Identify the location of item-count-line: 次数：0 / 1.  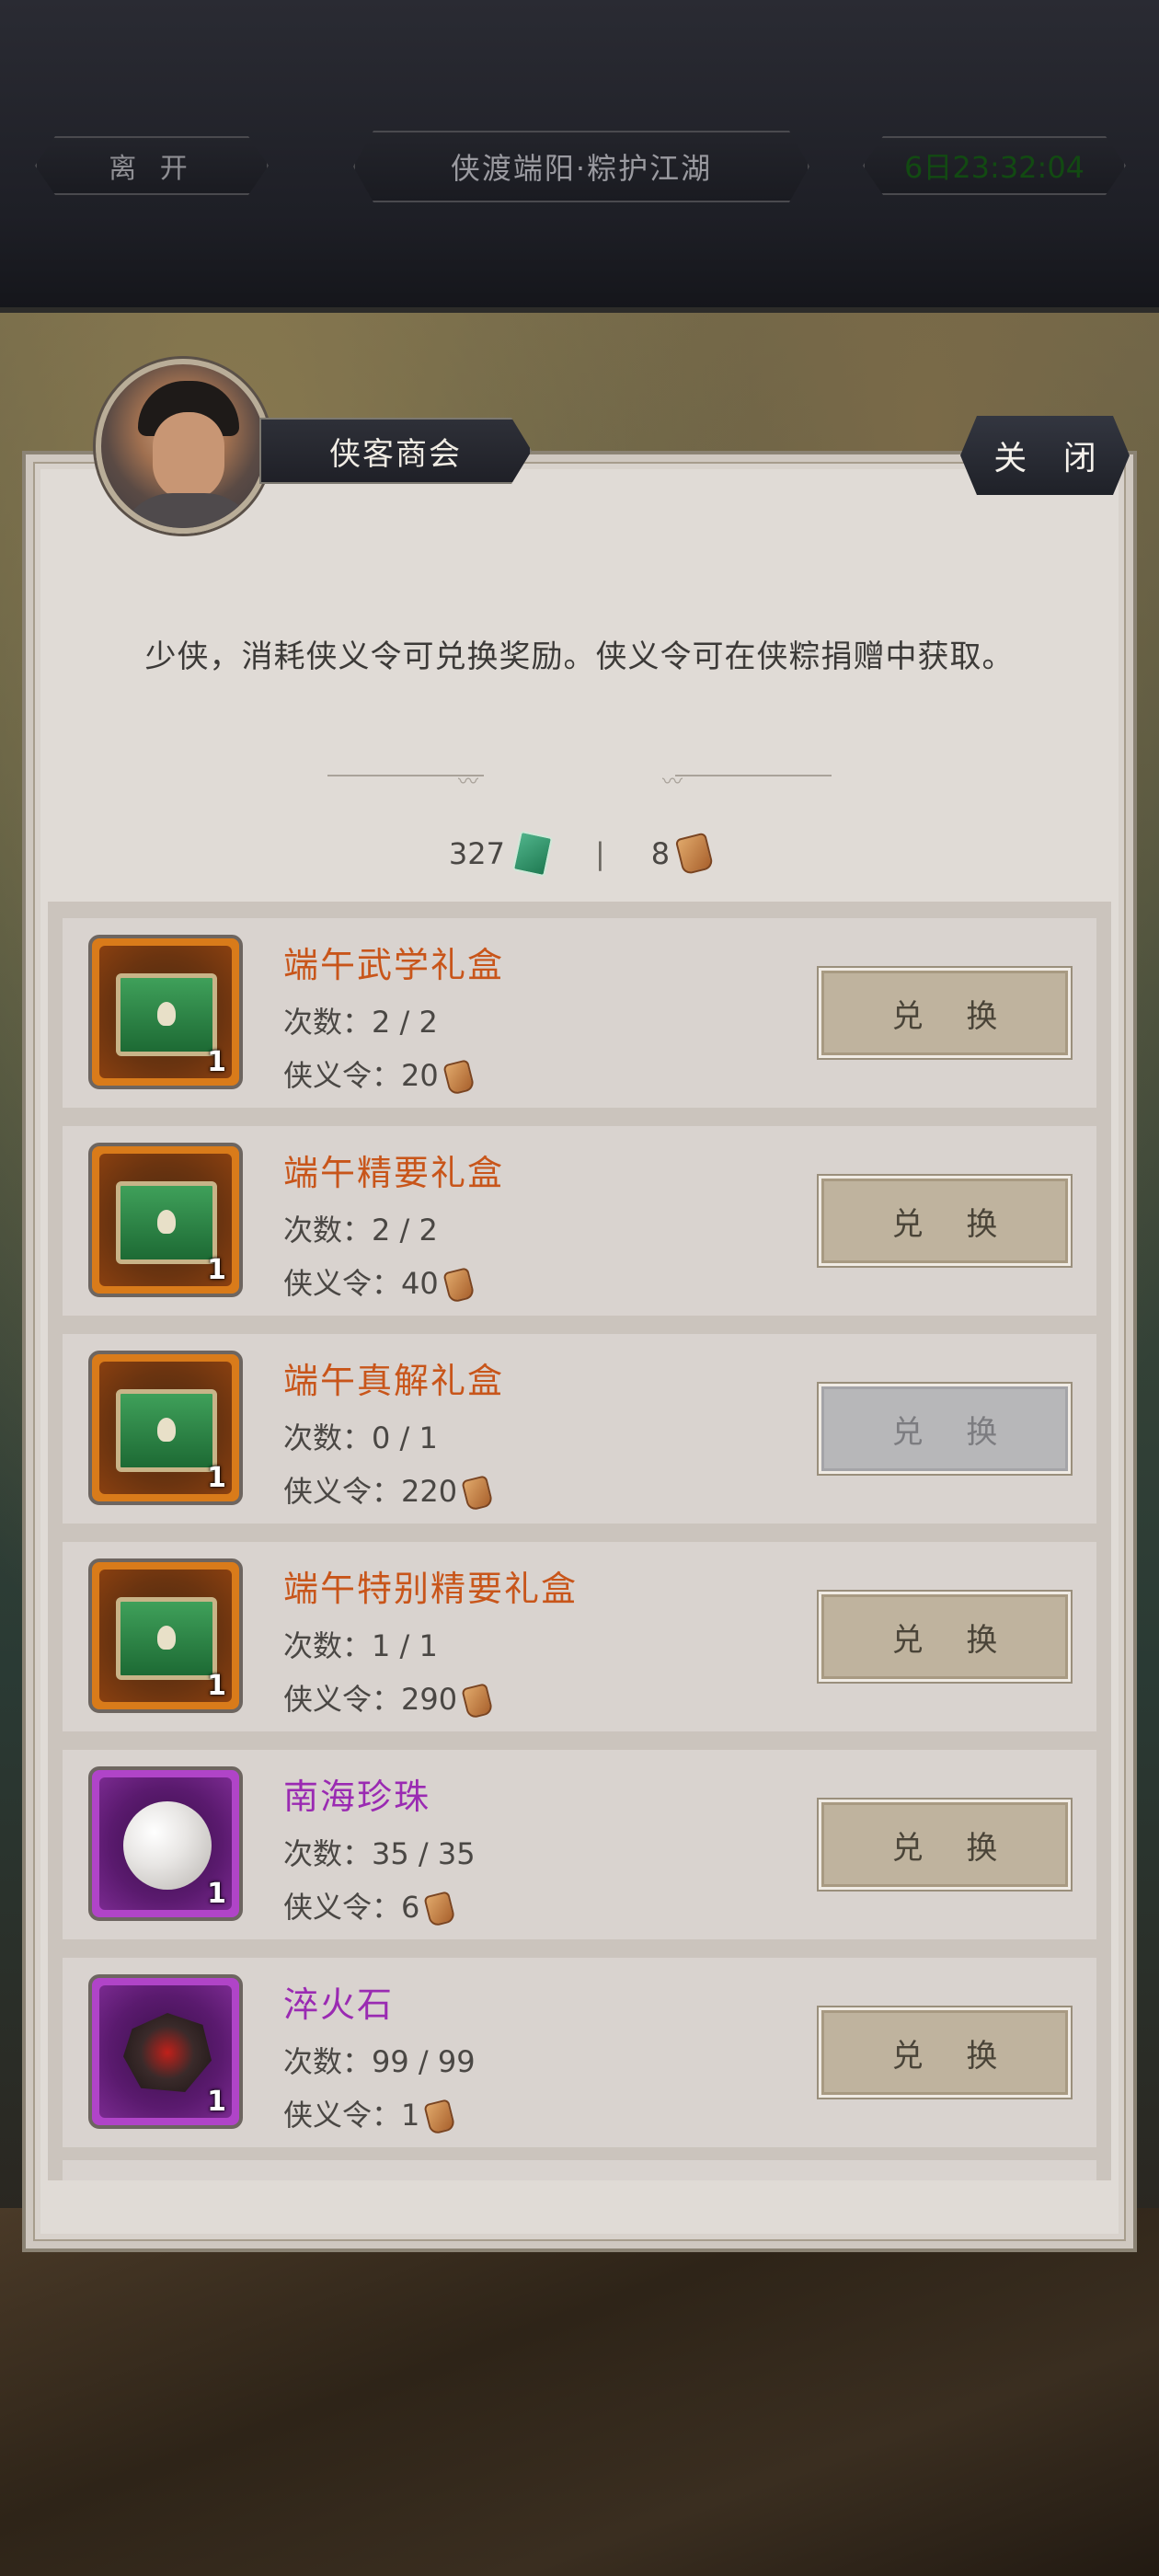
(360, 1436).